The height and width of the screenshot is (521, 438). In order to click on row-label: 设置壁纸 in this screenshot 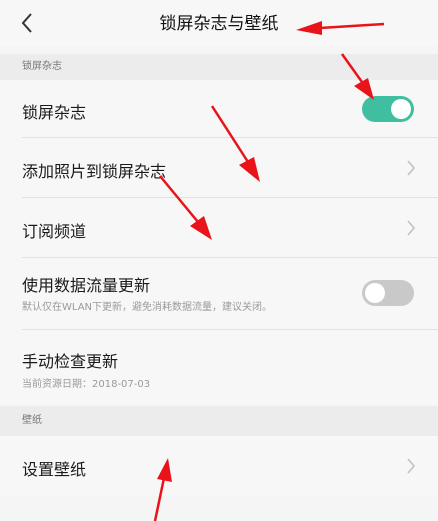, I will do `click(54, 469)`.